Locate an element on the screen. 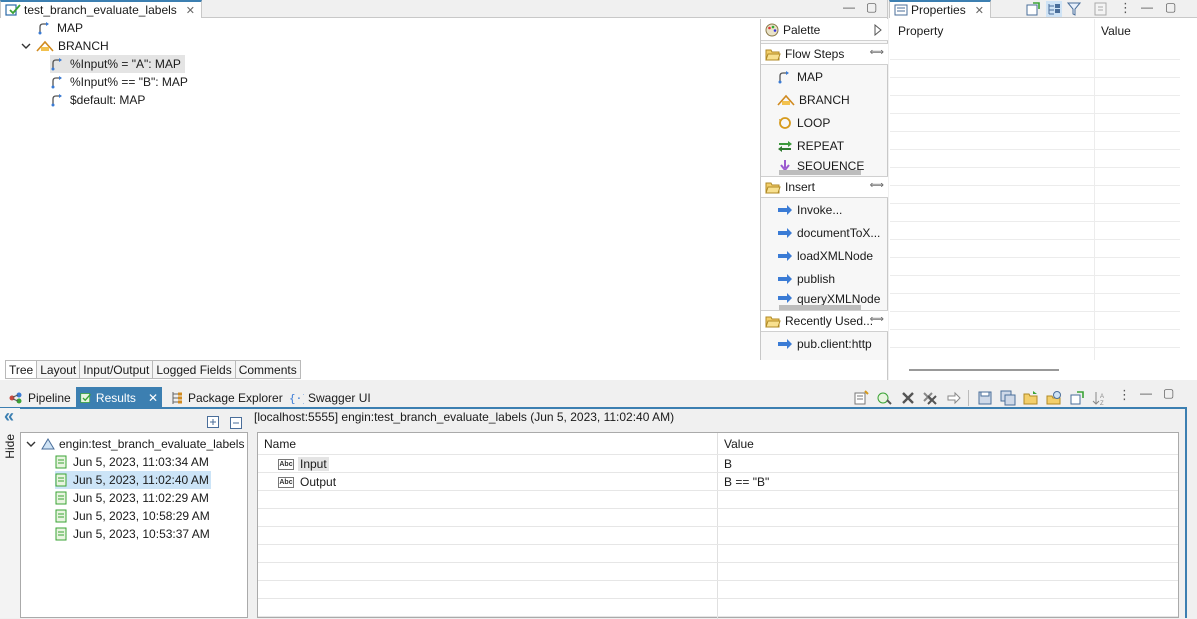 The width and height of the screenshot is (1197, 619). properties-tab-close-icon: ✕ is located at coordinates (979, 10).